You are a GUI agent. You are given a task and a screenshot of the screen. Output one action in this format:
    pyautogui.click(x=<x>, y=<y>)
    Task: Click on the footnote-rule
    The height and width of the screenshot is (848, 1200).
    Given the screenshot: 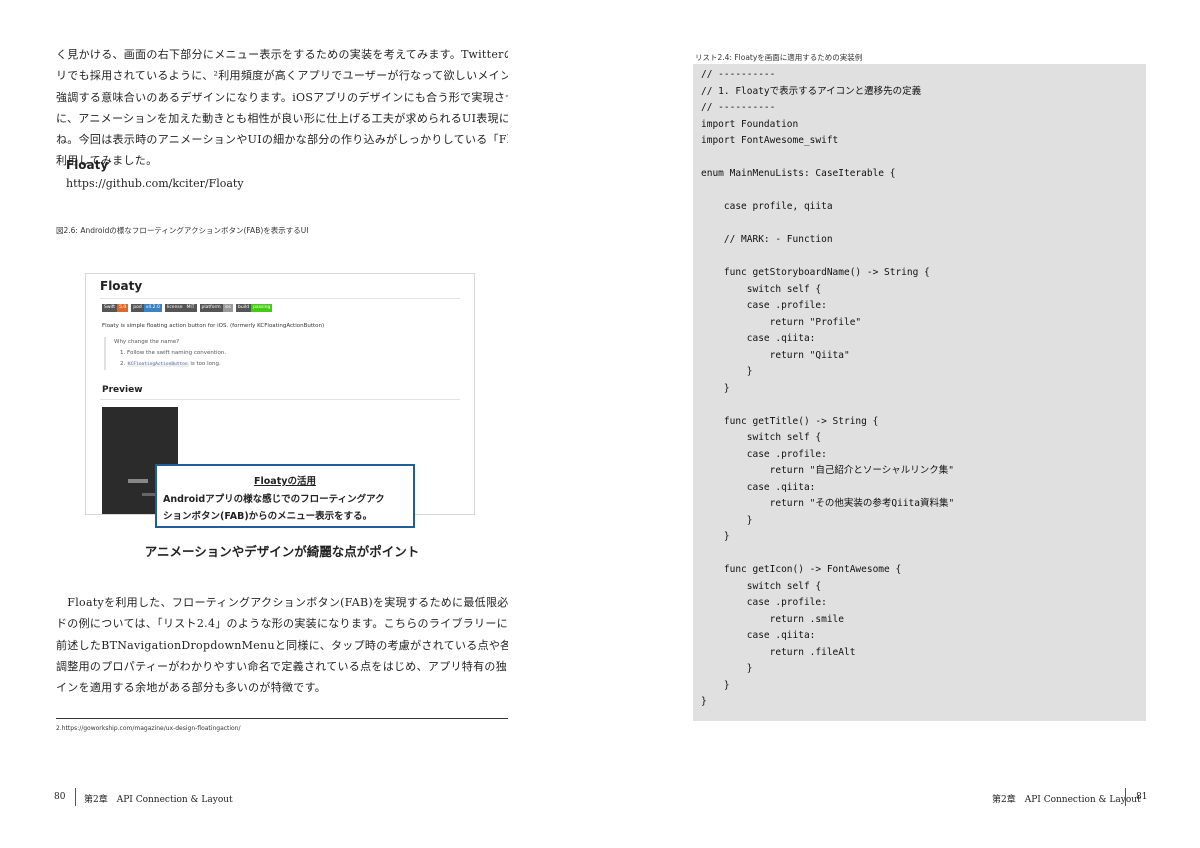 What is the action you would take?
    pyautogui.click(x=282, y=718)
    